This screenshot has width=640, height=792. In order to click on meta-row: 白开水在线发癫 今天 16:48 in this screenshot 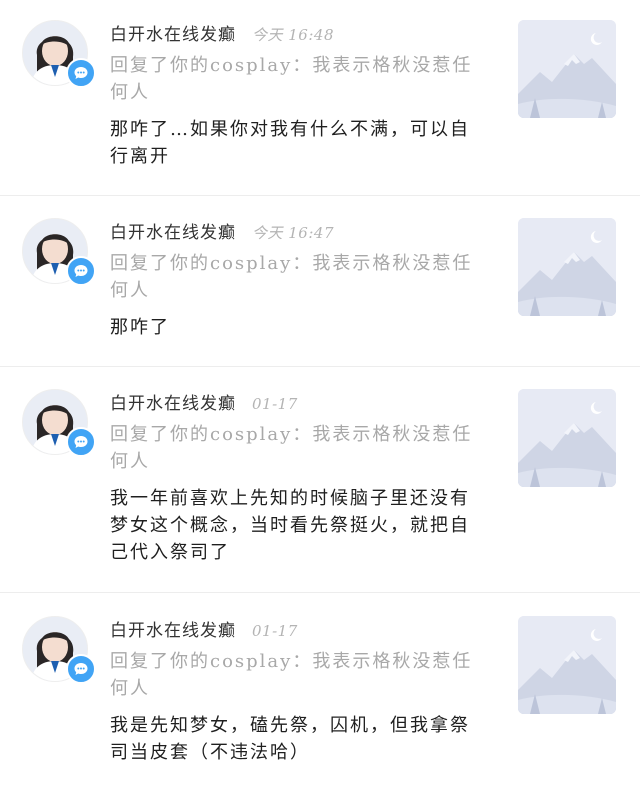, I will do `click(296, 33)`.